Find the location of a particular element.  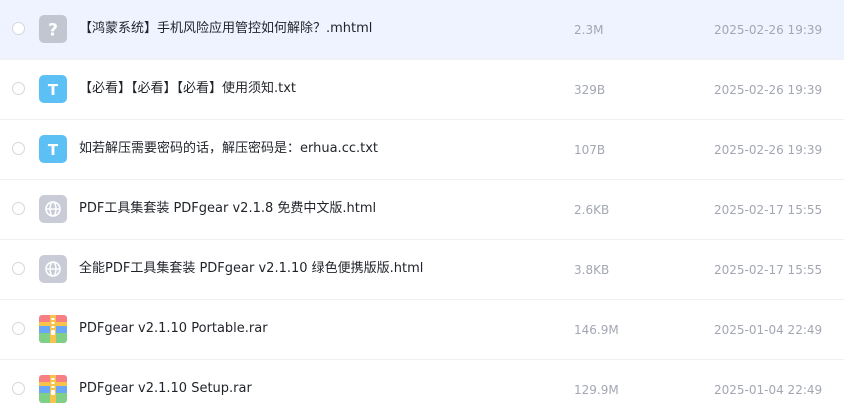

file-name: PDFgear v2.1.10 Setup.rar is located at coordinates (165, 389).